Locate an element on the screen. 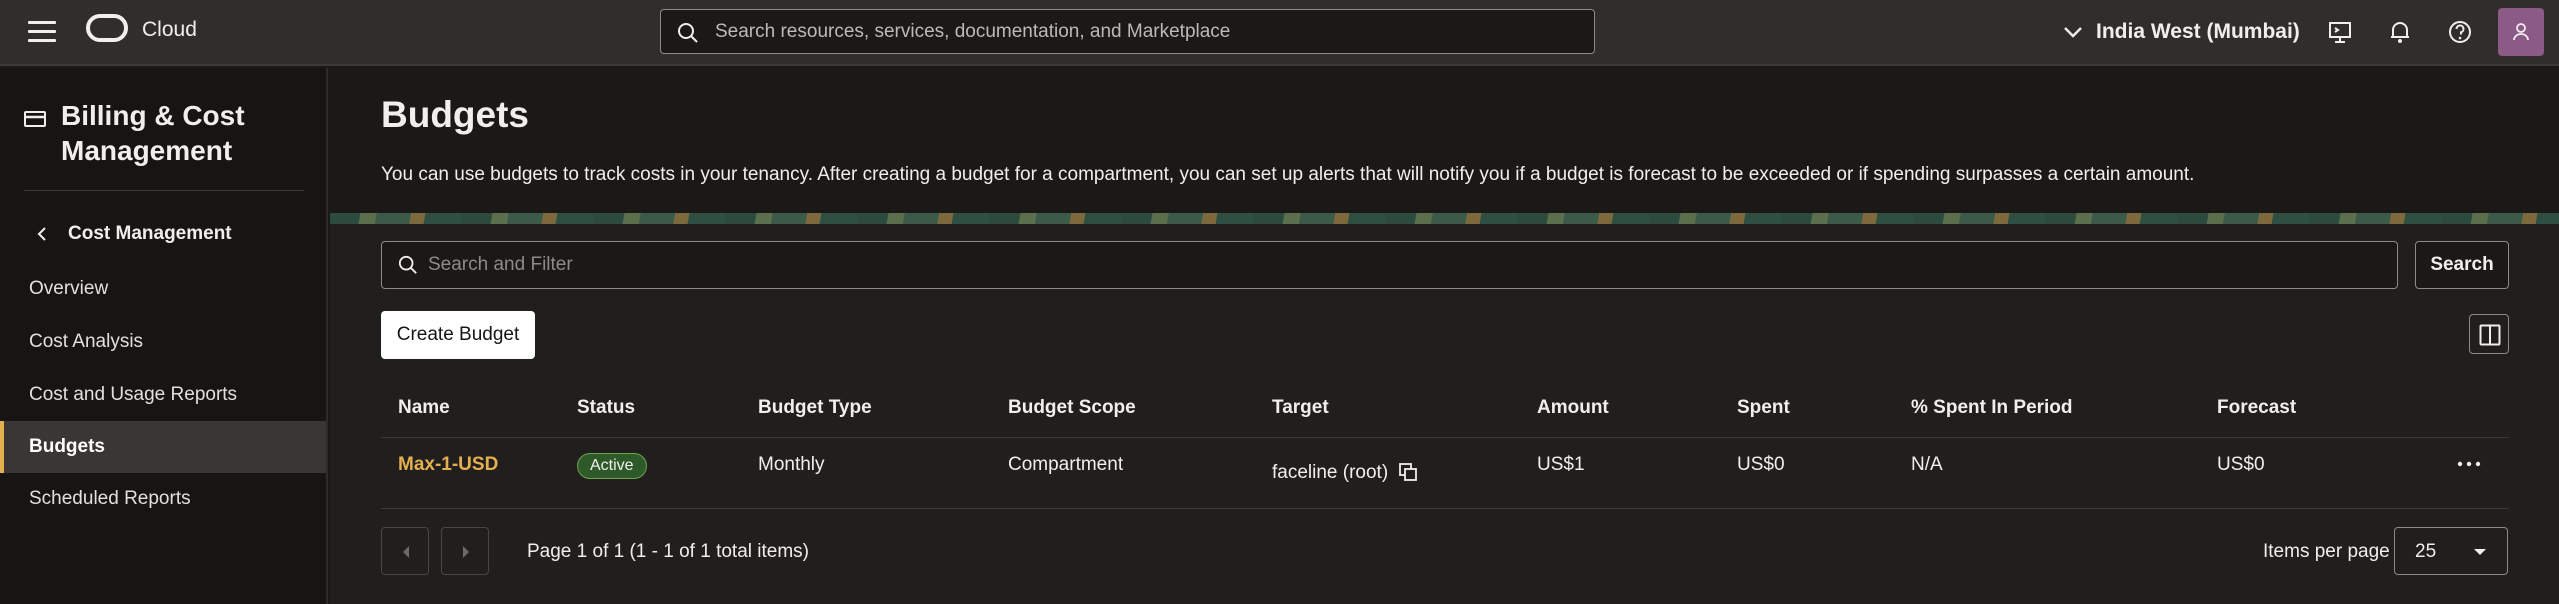 The height and width of the screenshot is (604, 2559). create-budget-button: Create Budget is located at coordinates (458, 335).